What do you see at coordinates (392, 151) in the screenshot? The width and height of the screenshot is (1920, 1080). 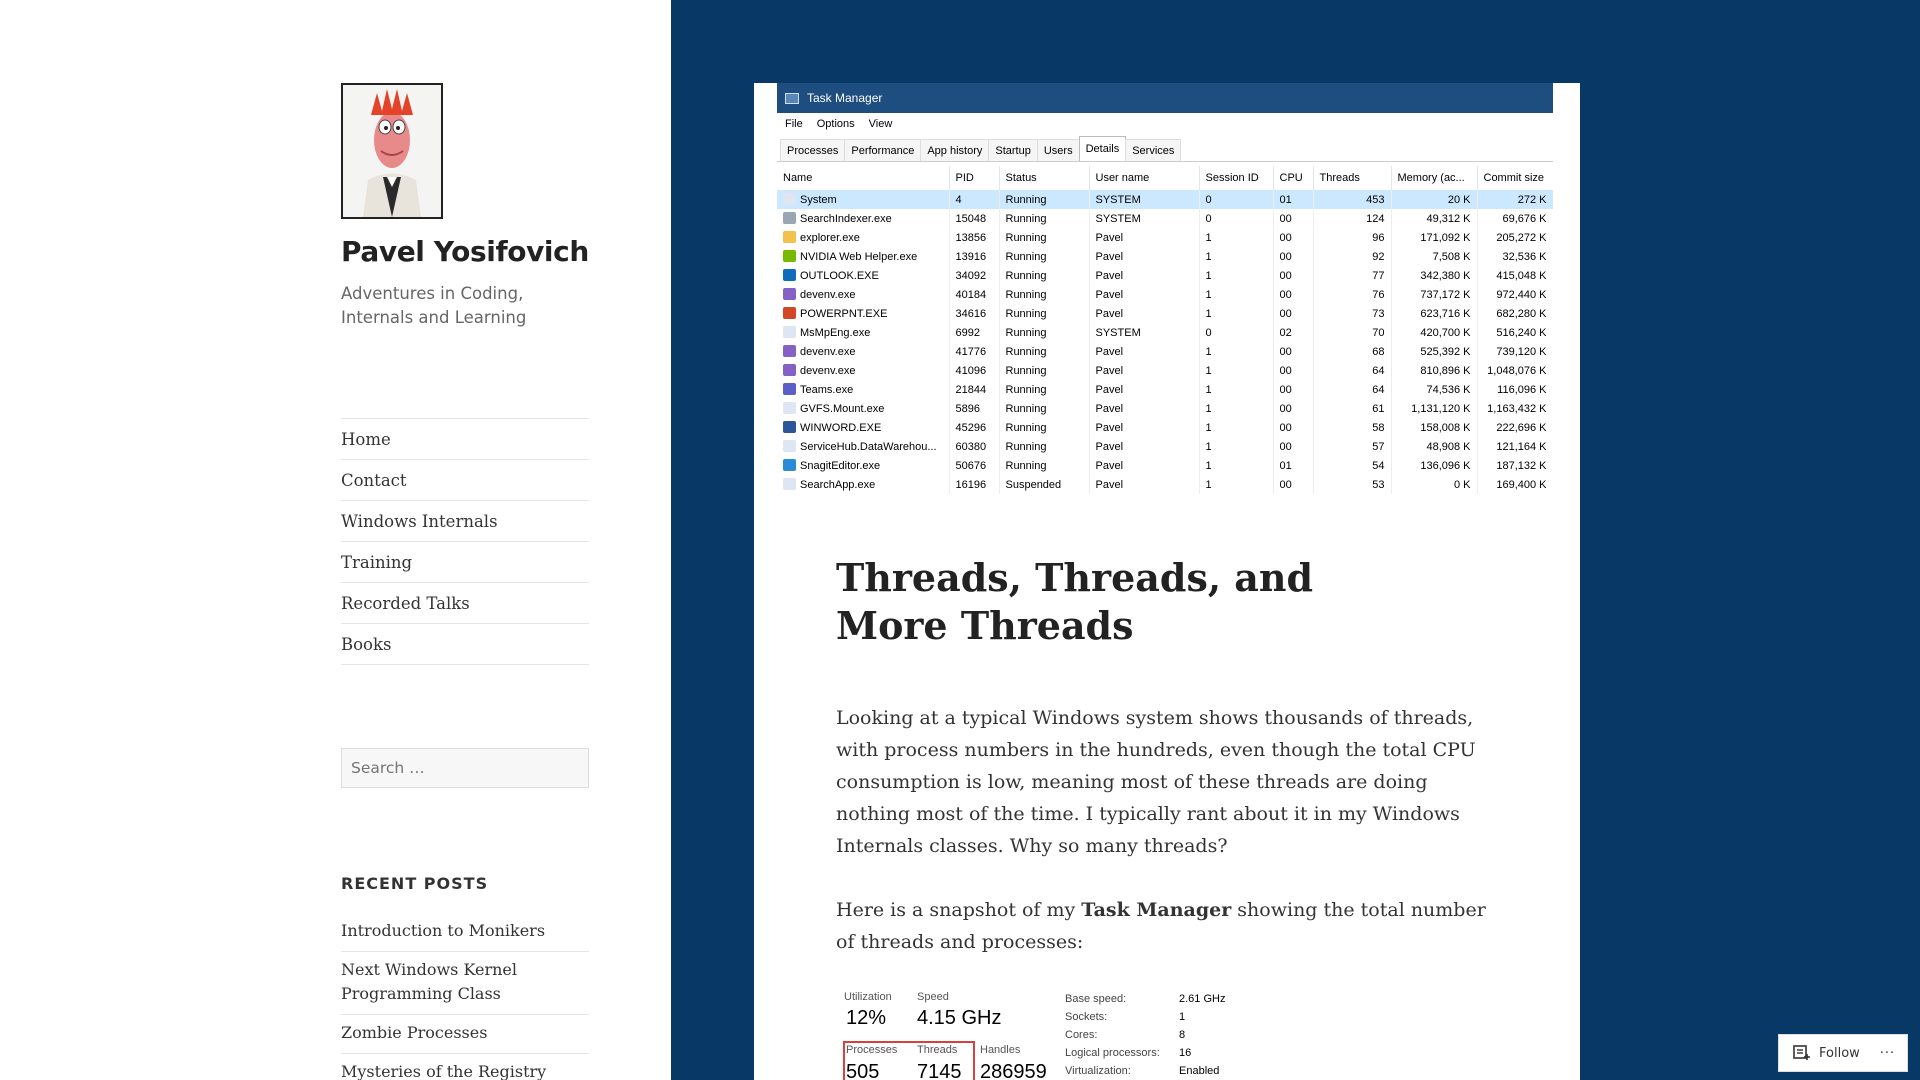 I see `avatar` at bounding box center [392, 151].